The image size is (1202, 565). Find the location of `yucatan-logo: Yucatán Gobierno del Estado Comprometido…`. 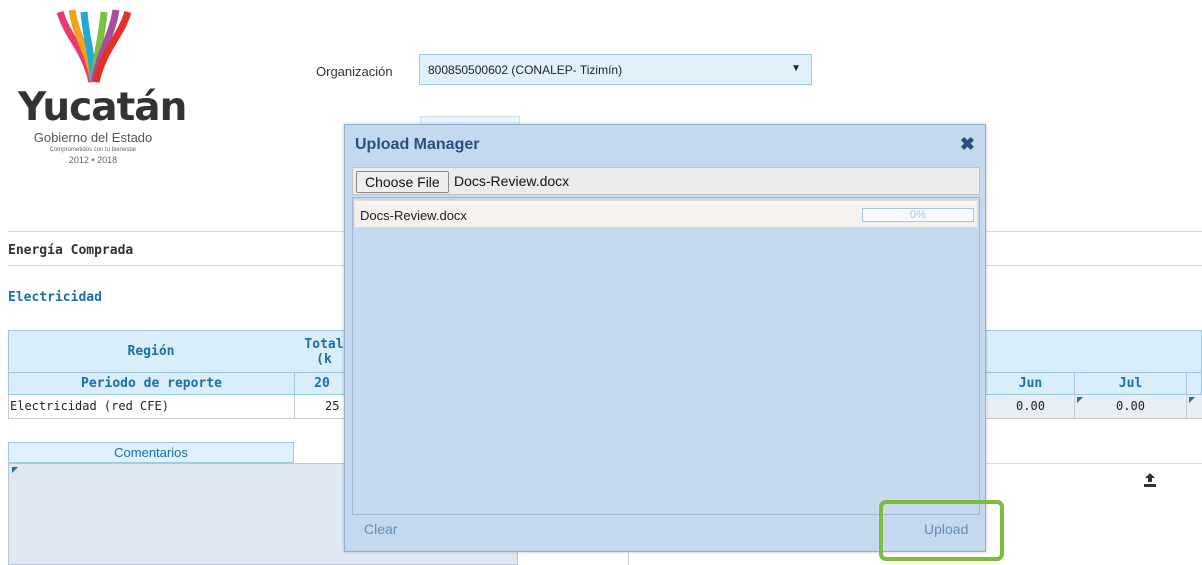

yucatan-logo: Yucatán Gobierno del Estado Comprometido… is located at coordinates (102, 93).